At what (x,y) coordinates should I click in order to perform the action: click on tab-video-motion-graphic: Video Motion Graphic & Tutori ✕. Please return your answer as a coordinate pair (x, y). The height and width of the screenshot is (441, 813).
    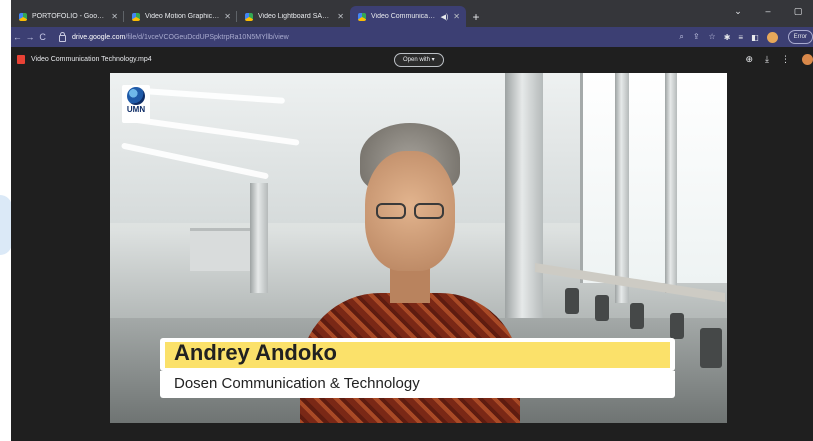
    Looking at the image, I should click on (180, 16).